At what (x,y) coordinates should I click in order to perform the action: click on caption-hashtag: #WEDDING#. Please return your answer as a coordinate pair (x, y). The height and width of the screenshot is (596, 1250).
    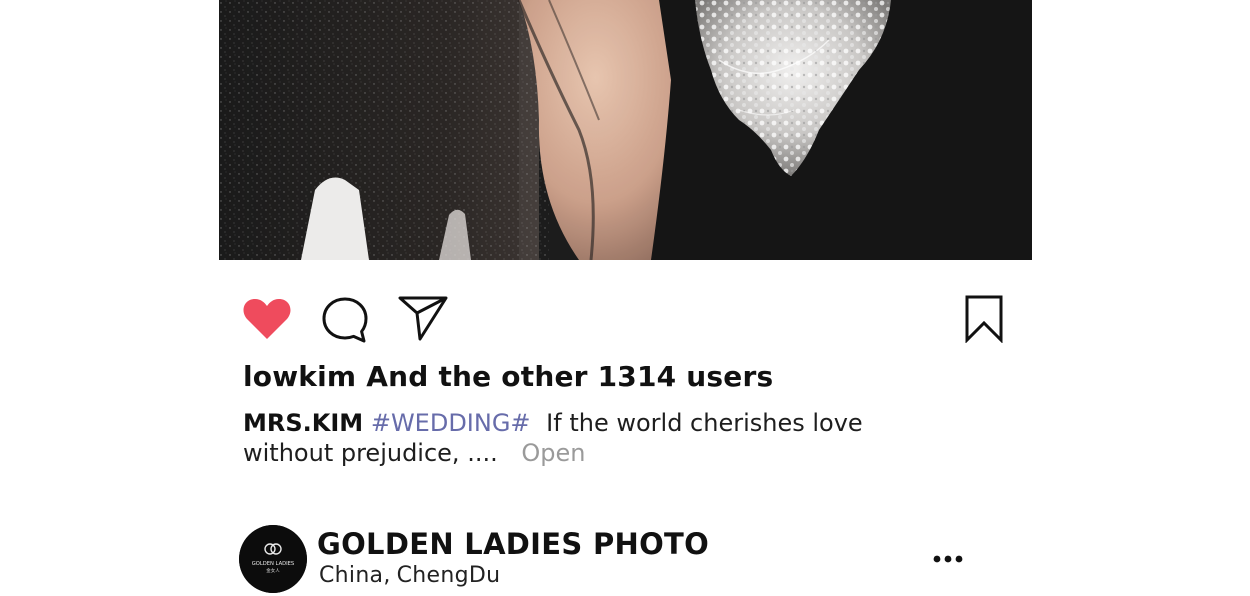
    Looking at the image, I should click on (451, 423).